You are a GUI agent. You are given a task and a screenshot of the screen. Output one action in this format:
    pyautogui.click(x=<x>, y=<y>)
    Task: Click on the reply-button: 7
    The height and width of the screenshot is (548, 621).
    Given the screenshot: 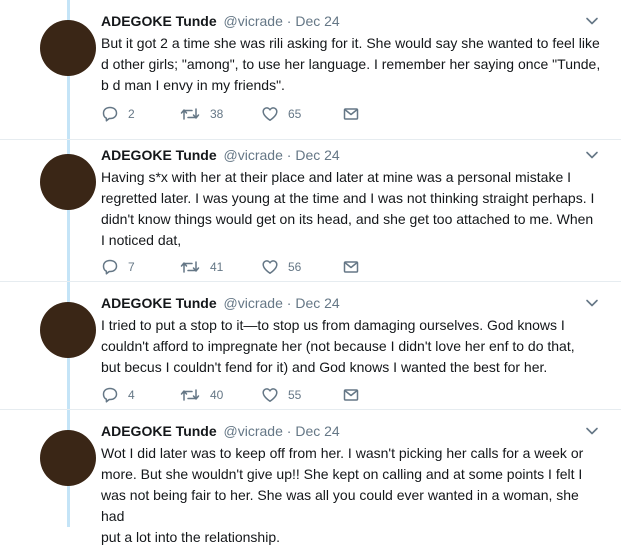 What is the action you would take?
    pyautogui.click(x=118, y=267)
    